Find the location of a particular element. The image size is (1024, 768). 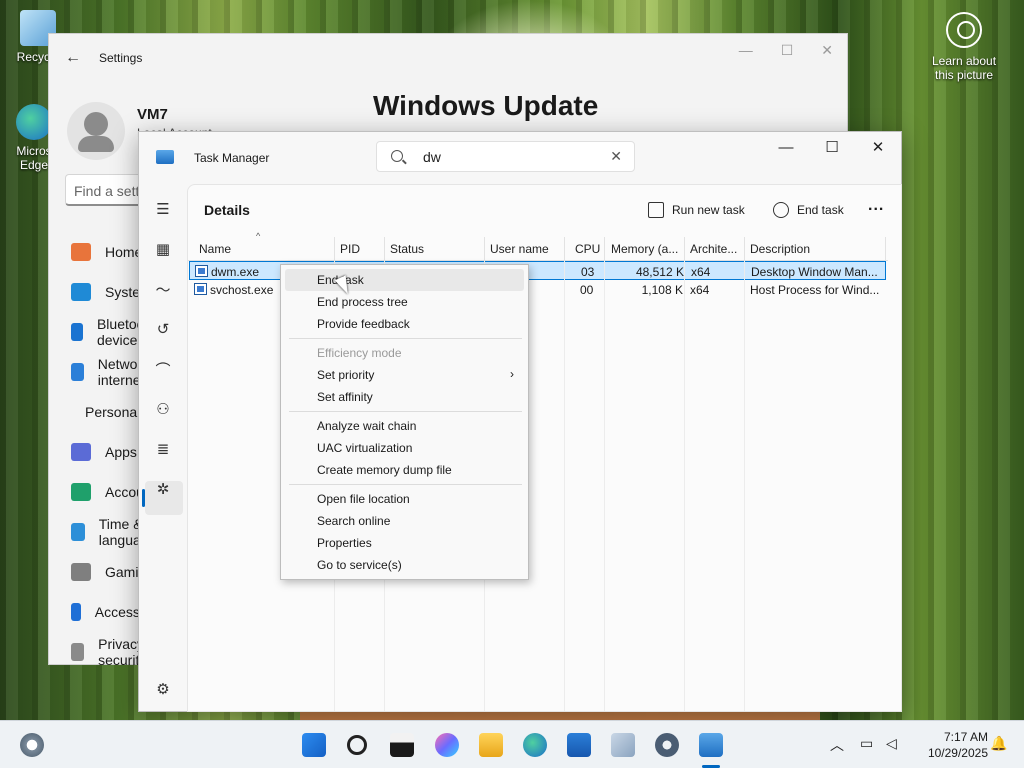

menu-item-go-to-service-s: Go to service(s) is located at coordinates (404, 565).